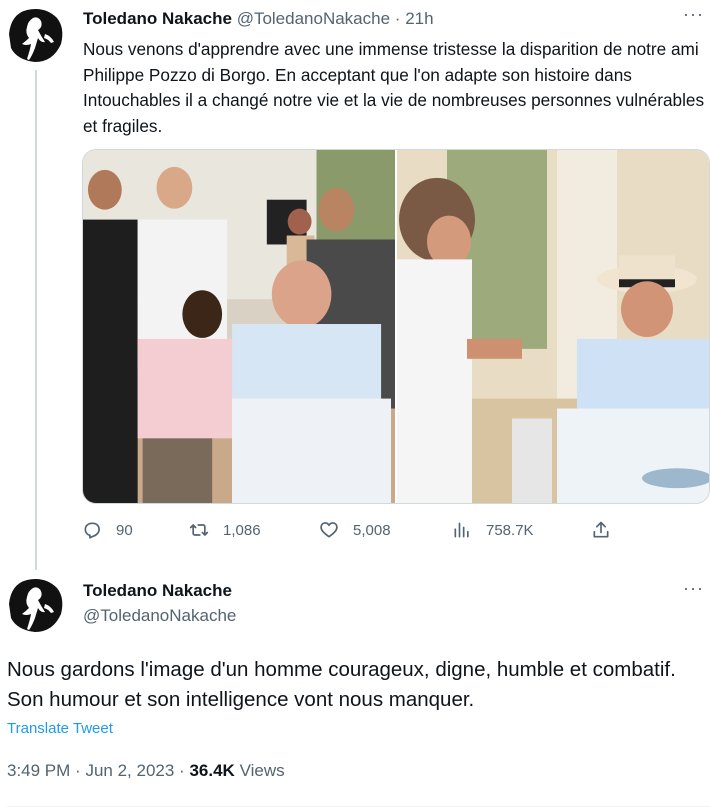 This screenshot has width=710, height=812. I want to click on retweet-icon, so click(199, 530).